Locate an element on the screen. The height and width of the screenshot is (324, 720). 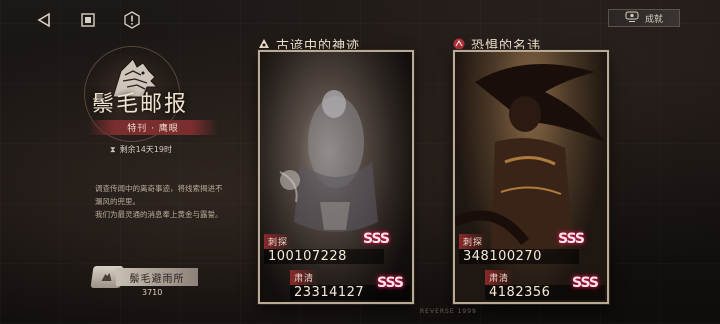
achievement-label: 成就 is located at coordinates (653, 19).